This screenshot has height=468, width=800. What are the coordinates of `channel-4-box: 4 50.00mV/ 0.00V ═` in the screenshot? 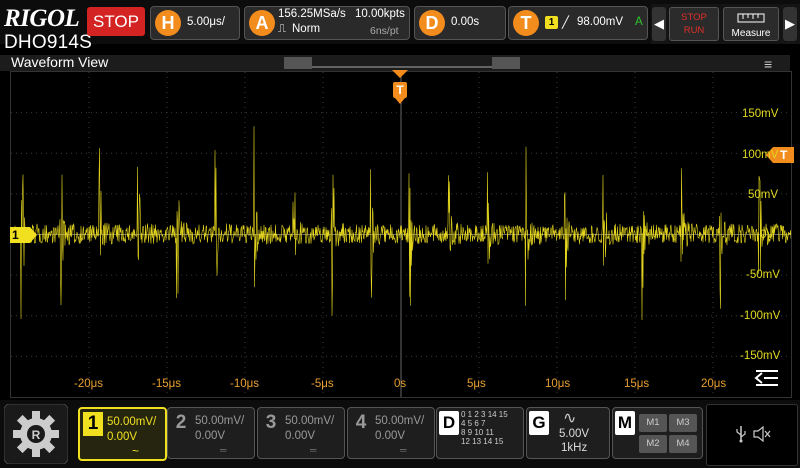 It's located at (391, 433).